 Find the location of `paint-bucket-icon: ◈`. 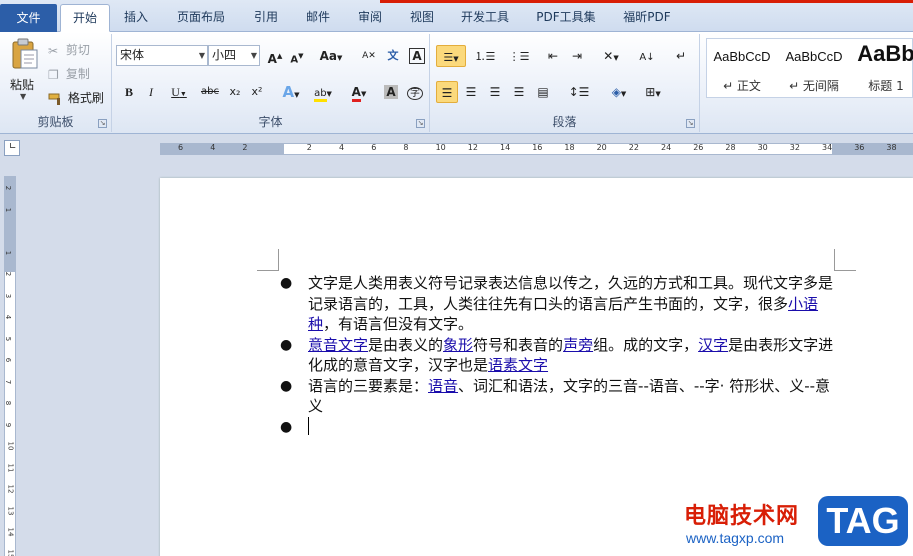

paint-bucket-icon: ◈ is located at coordinates (616, 92).